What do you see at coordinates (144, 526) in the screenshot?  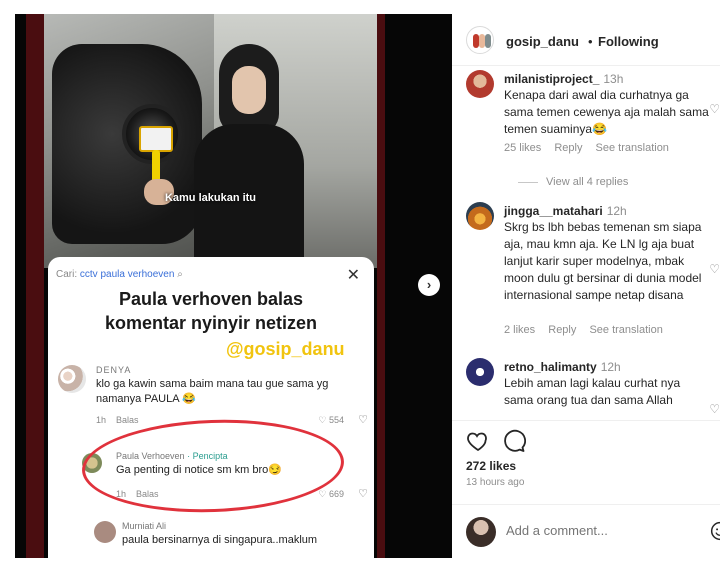 I see `card-comment-user: Murniati Ali` at bounding box center [144, 526].